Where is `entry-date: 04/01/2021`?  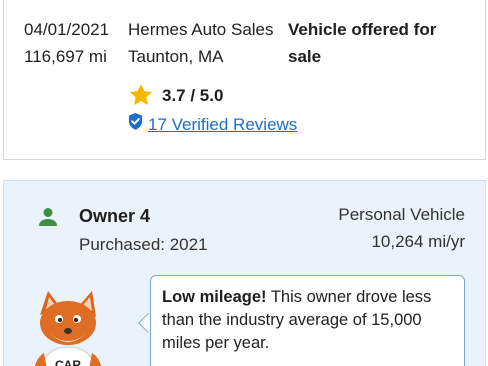
entry-date: 04/01/2021 is located at coordinates (67, 29).